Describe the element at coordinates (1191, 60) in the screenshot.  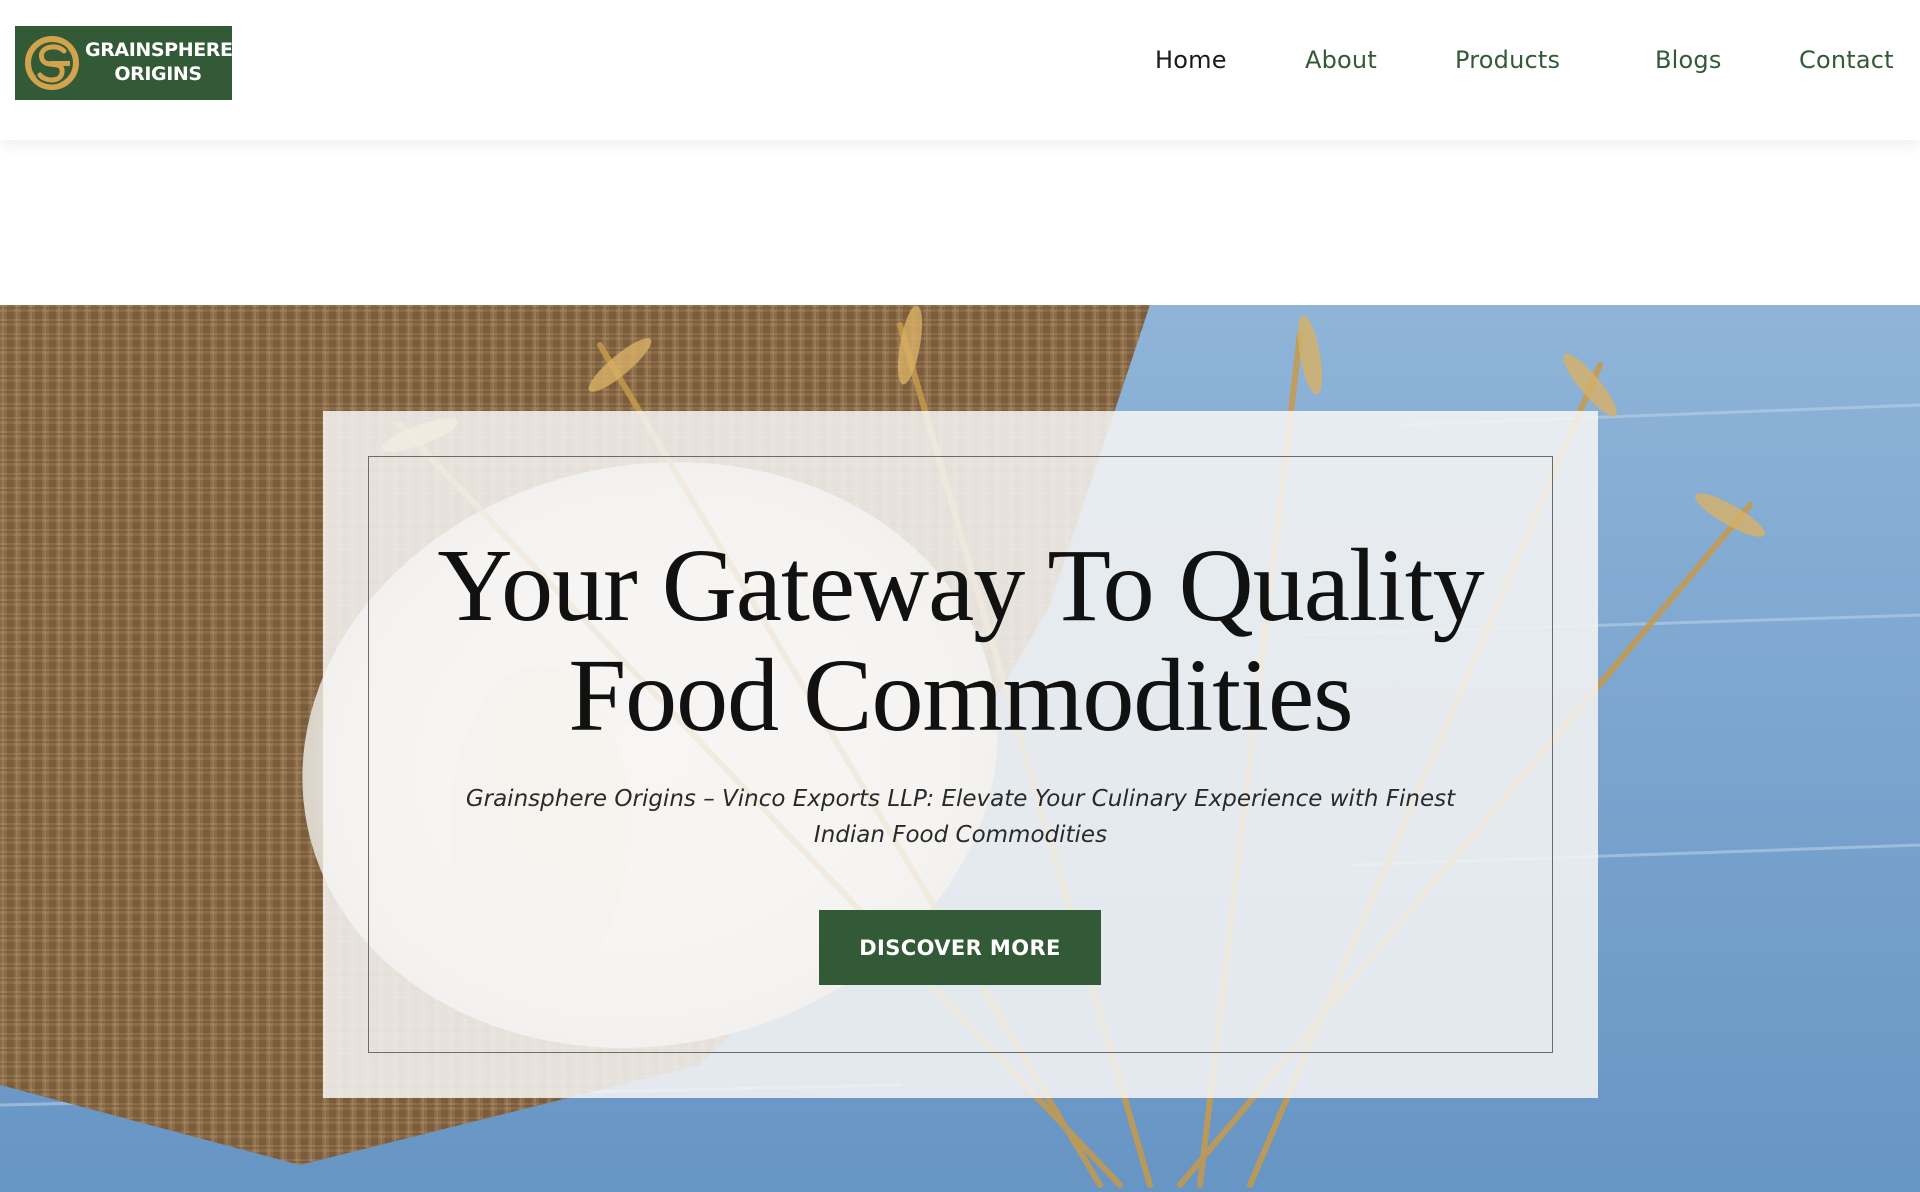
I see `nav-home: Home` at that location.